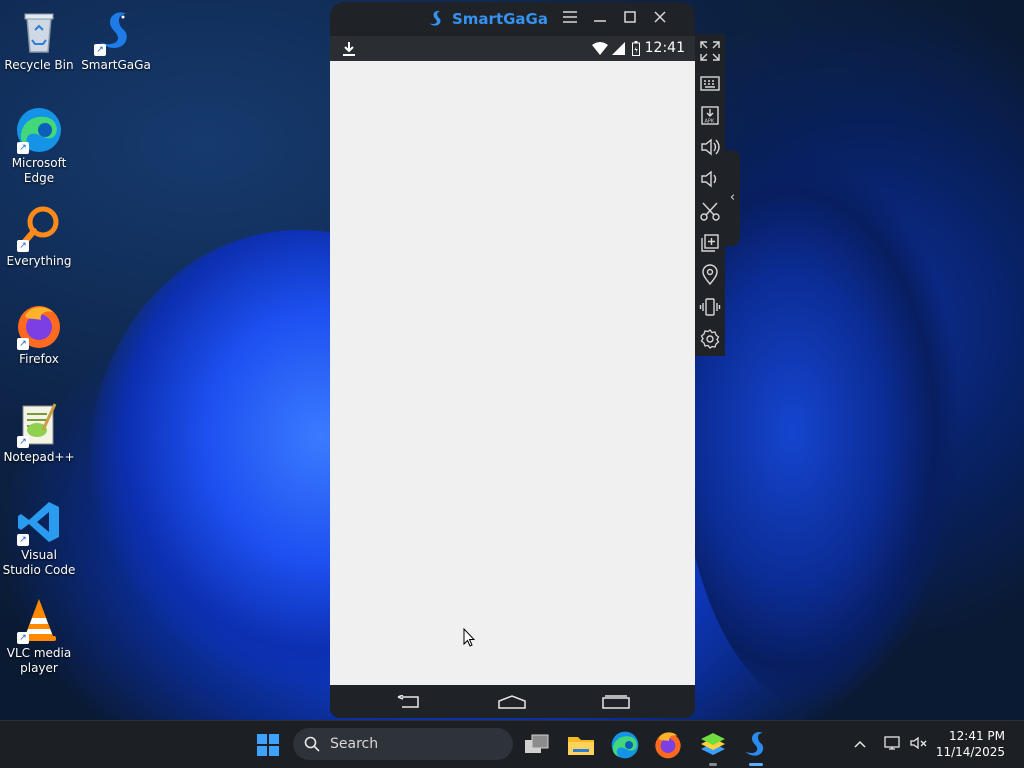  I want to click on multi-instance-button, so click(710, 243).